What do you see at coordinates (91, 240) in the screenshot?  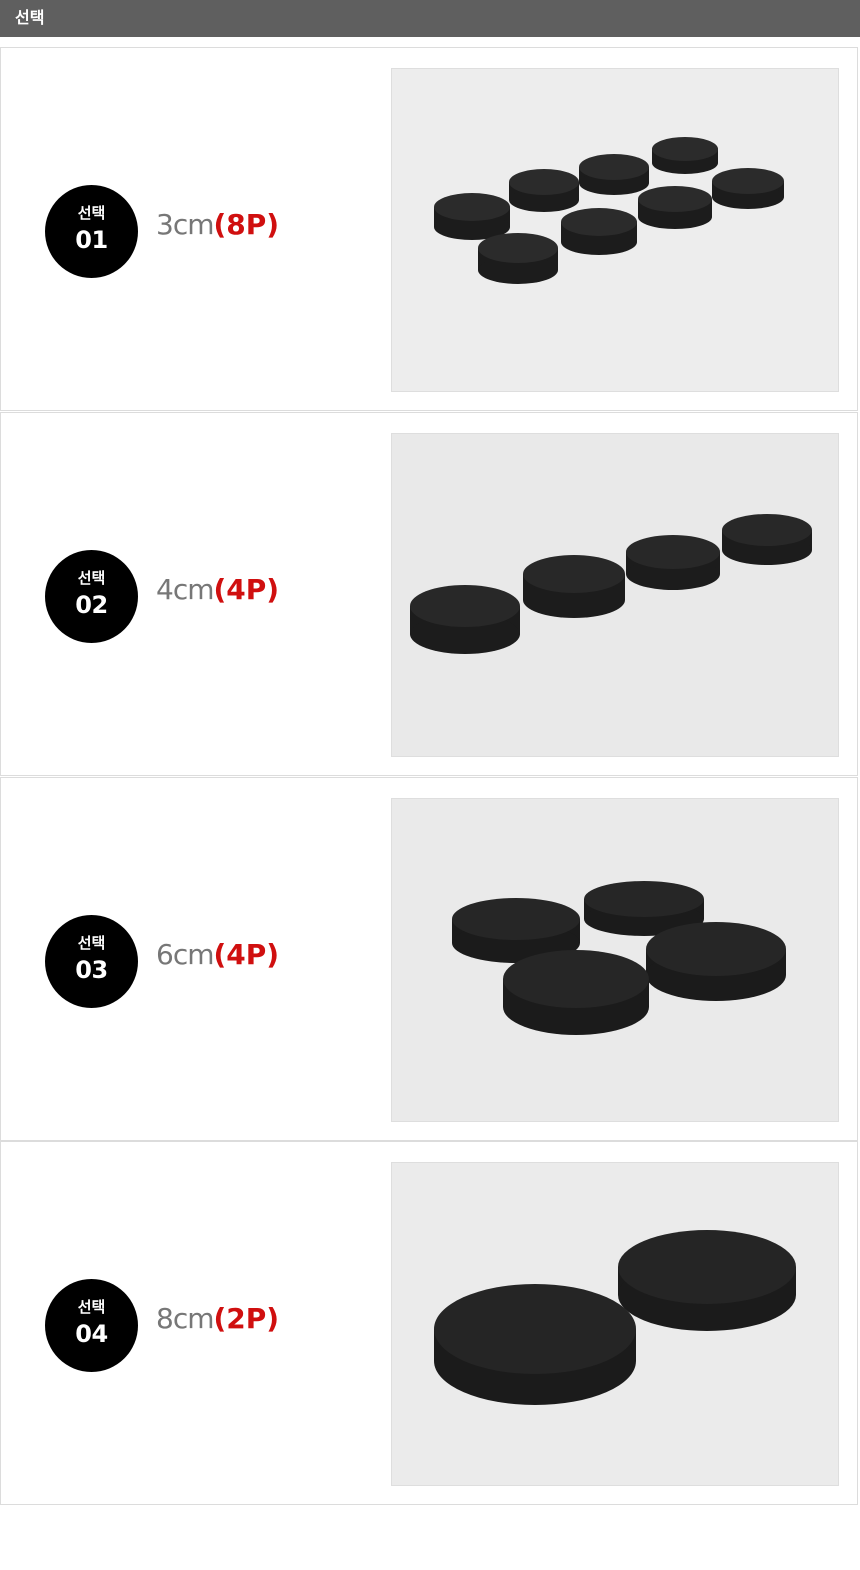 I see `badge-number: 01` at bounding box center [91, 240].